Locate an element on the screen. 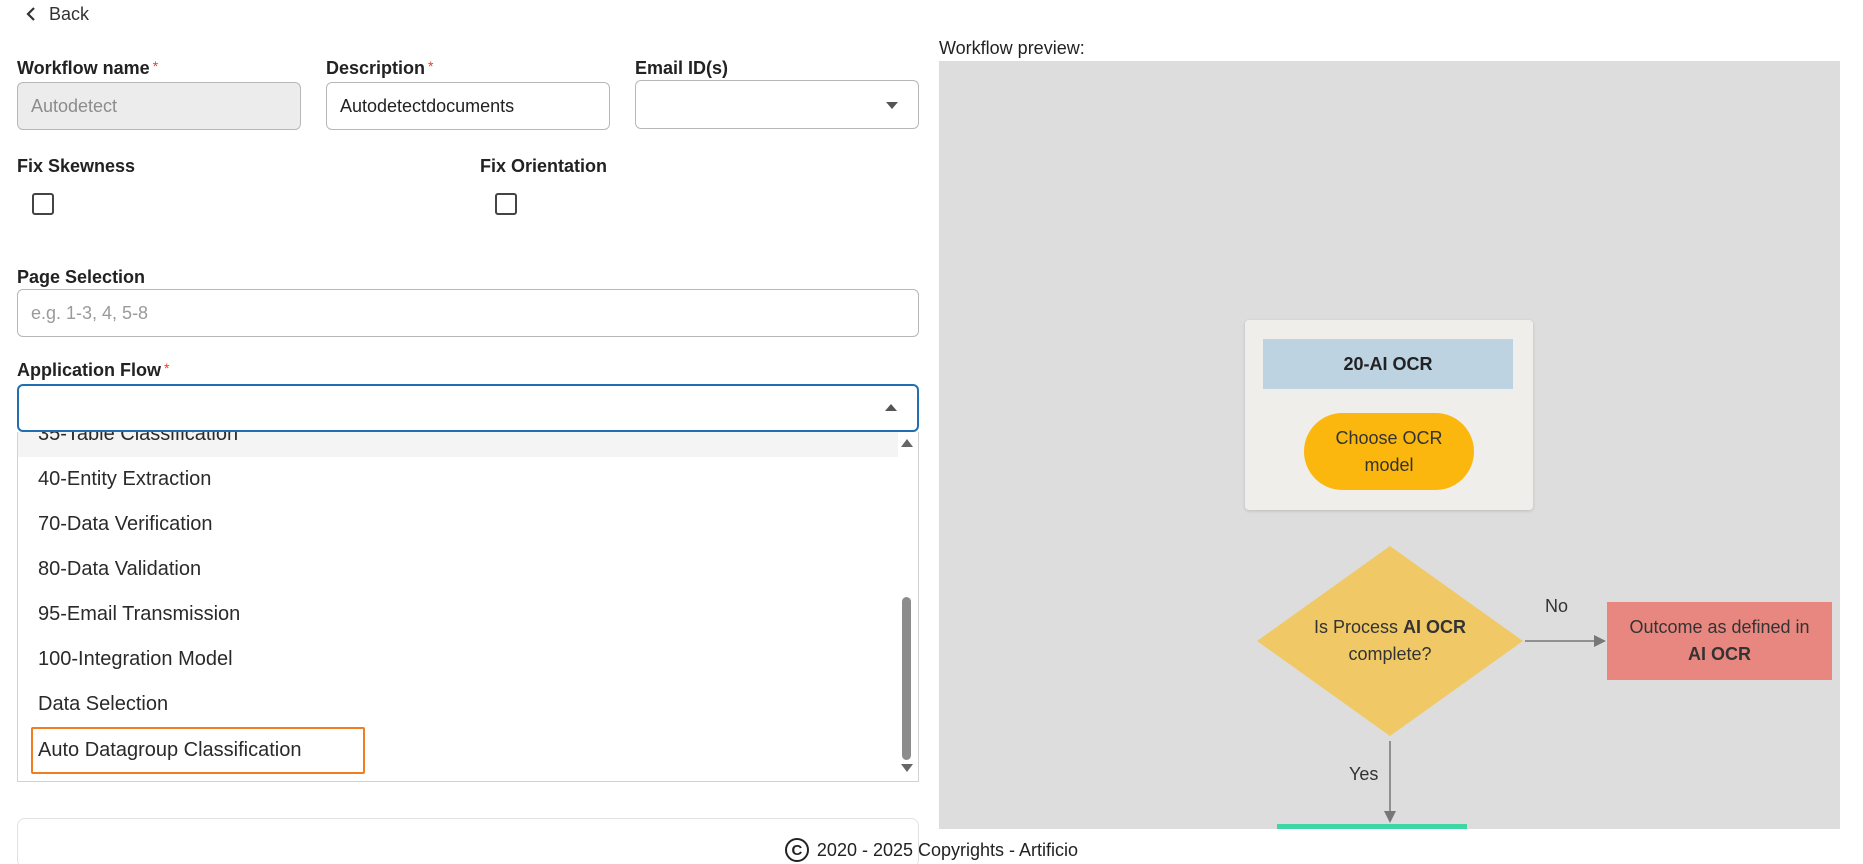 This screenshot has width=1863, height=864. arrow-down-icon is located at coordinates (1390, 817).